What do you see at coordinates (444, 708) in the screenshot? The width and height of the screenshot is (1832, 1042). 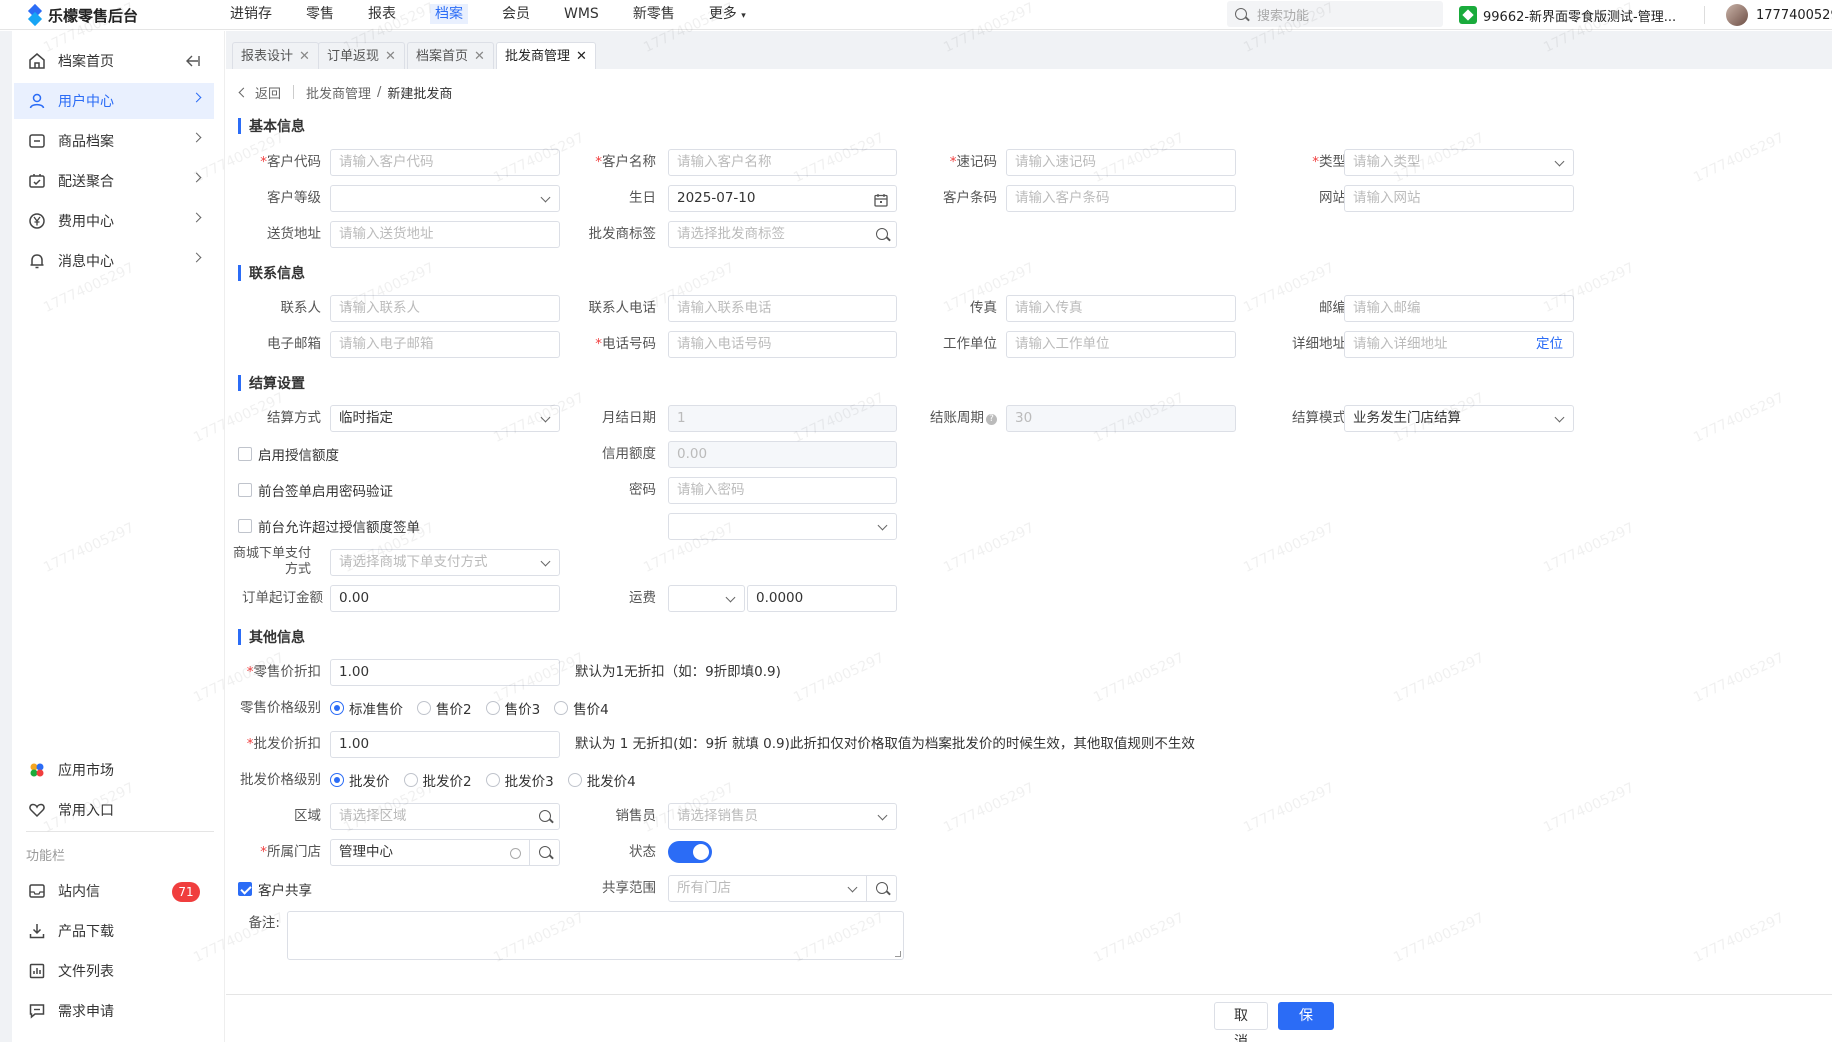 I see `radio-price-2: 售价2` at bounding box center [444, 708].